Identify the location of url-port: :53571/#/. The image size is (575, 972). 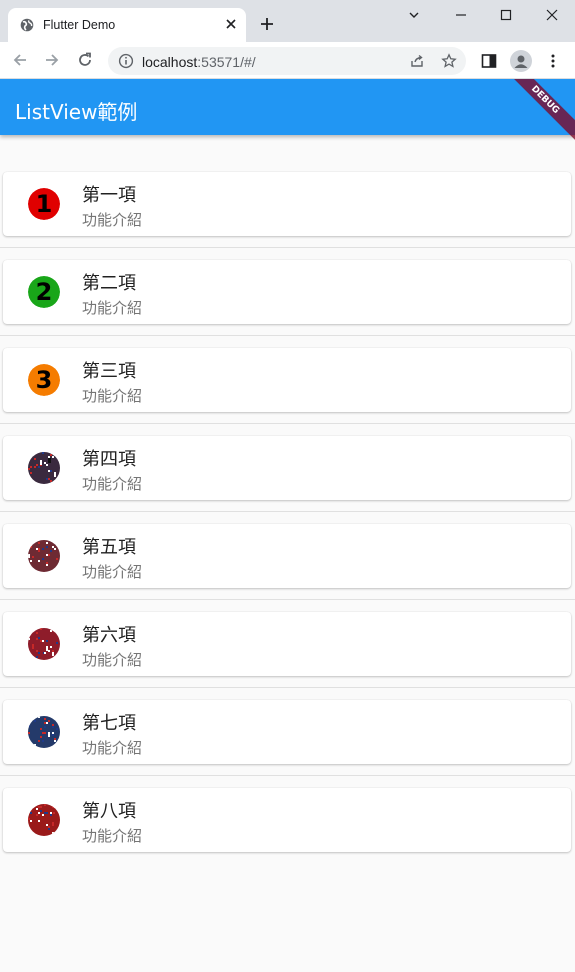
(226, 62).